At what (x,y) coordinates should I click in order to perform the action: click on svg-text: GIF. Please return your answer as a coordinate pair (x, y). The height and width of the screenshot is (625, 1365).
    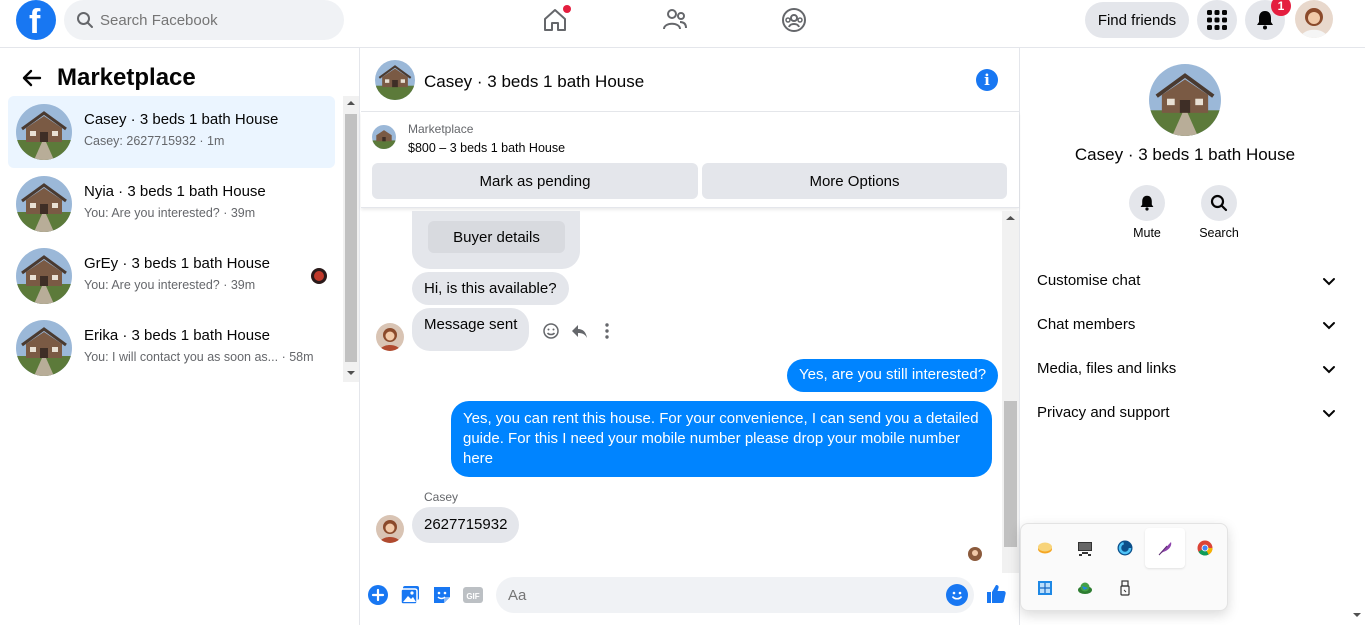
    Looking at the image, I should click on (472, 596).